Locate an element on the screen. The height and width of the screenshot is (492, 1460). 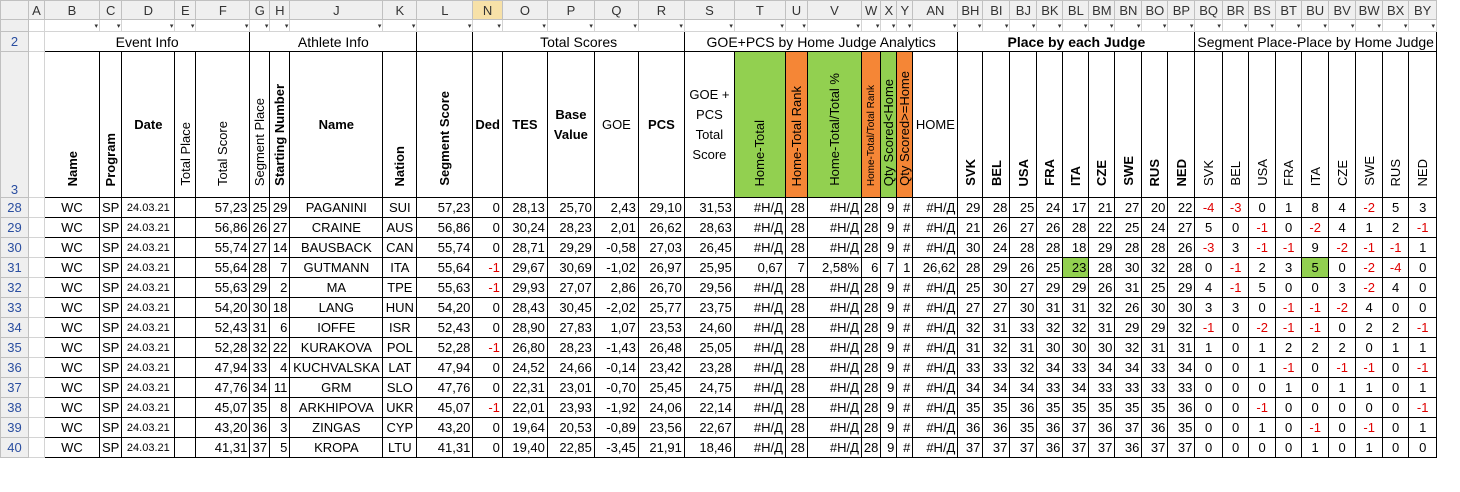
cell-seg-place-judge: 3 is located at coordinates (1235, 247).